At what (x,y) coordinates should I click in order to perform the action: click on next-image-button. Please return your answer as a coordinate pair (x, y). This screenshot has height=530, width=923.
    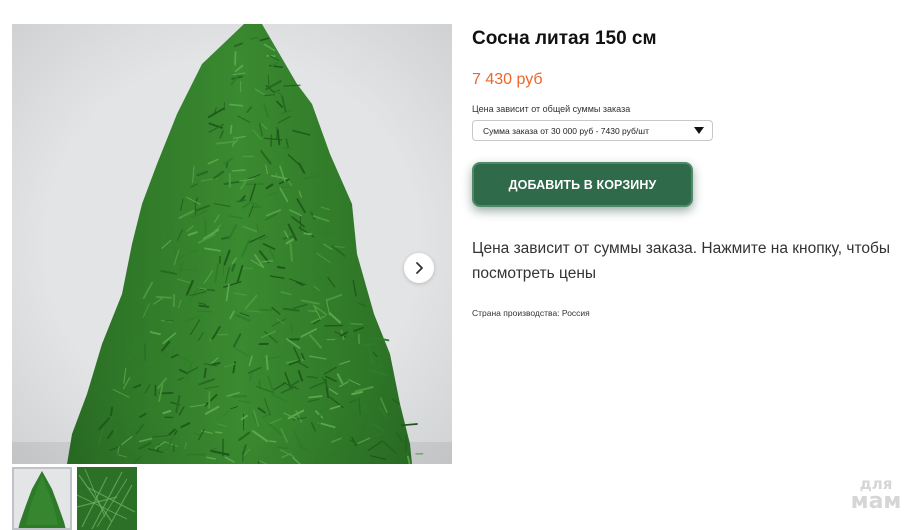
    Looking at the image, I should click on (419, 268).